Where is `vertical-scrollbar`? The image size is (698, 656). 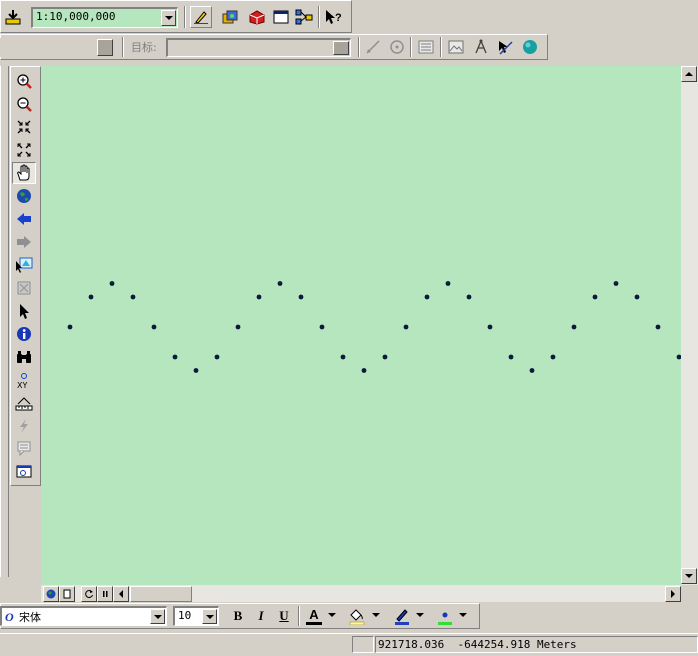
vertical-scrollbar is located at coordinates (689, 325).